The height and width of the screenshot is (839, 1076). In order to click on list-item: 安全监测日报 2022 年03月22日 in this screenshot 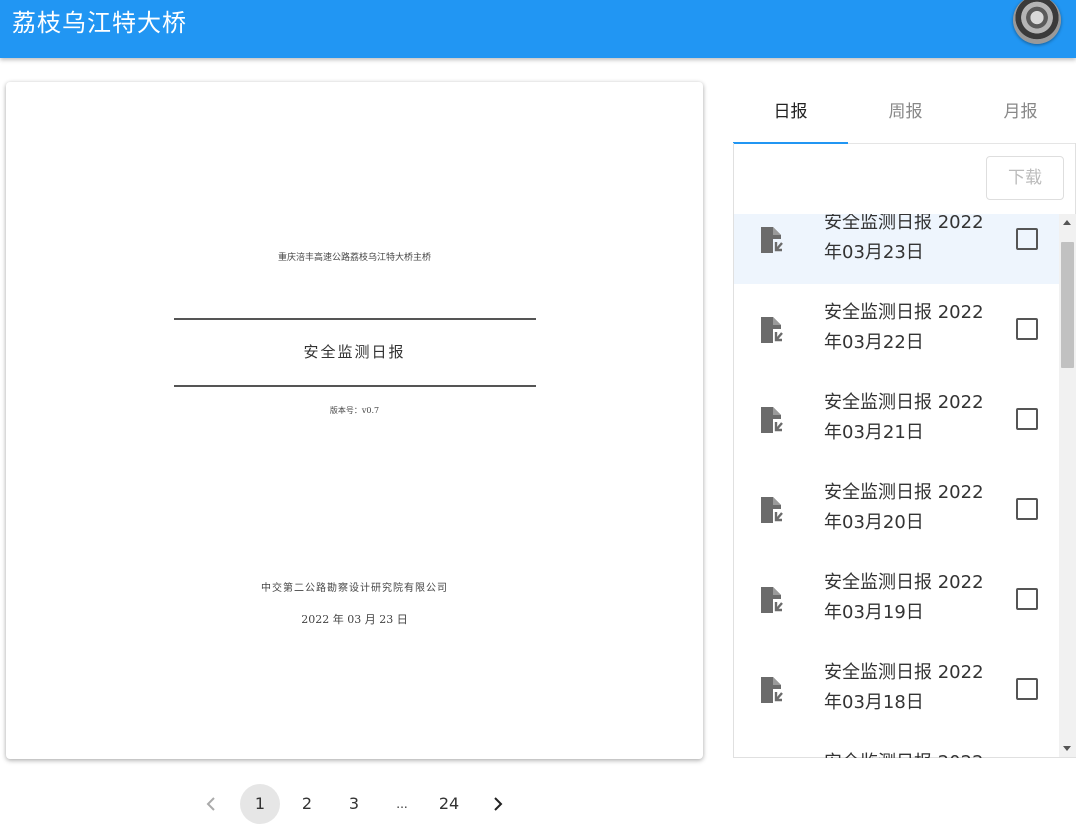, I will do `click(896, 329)`.